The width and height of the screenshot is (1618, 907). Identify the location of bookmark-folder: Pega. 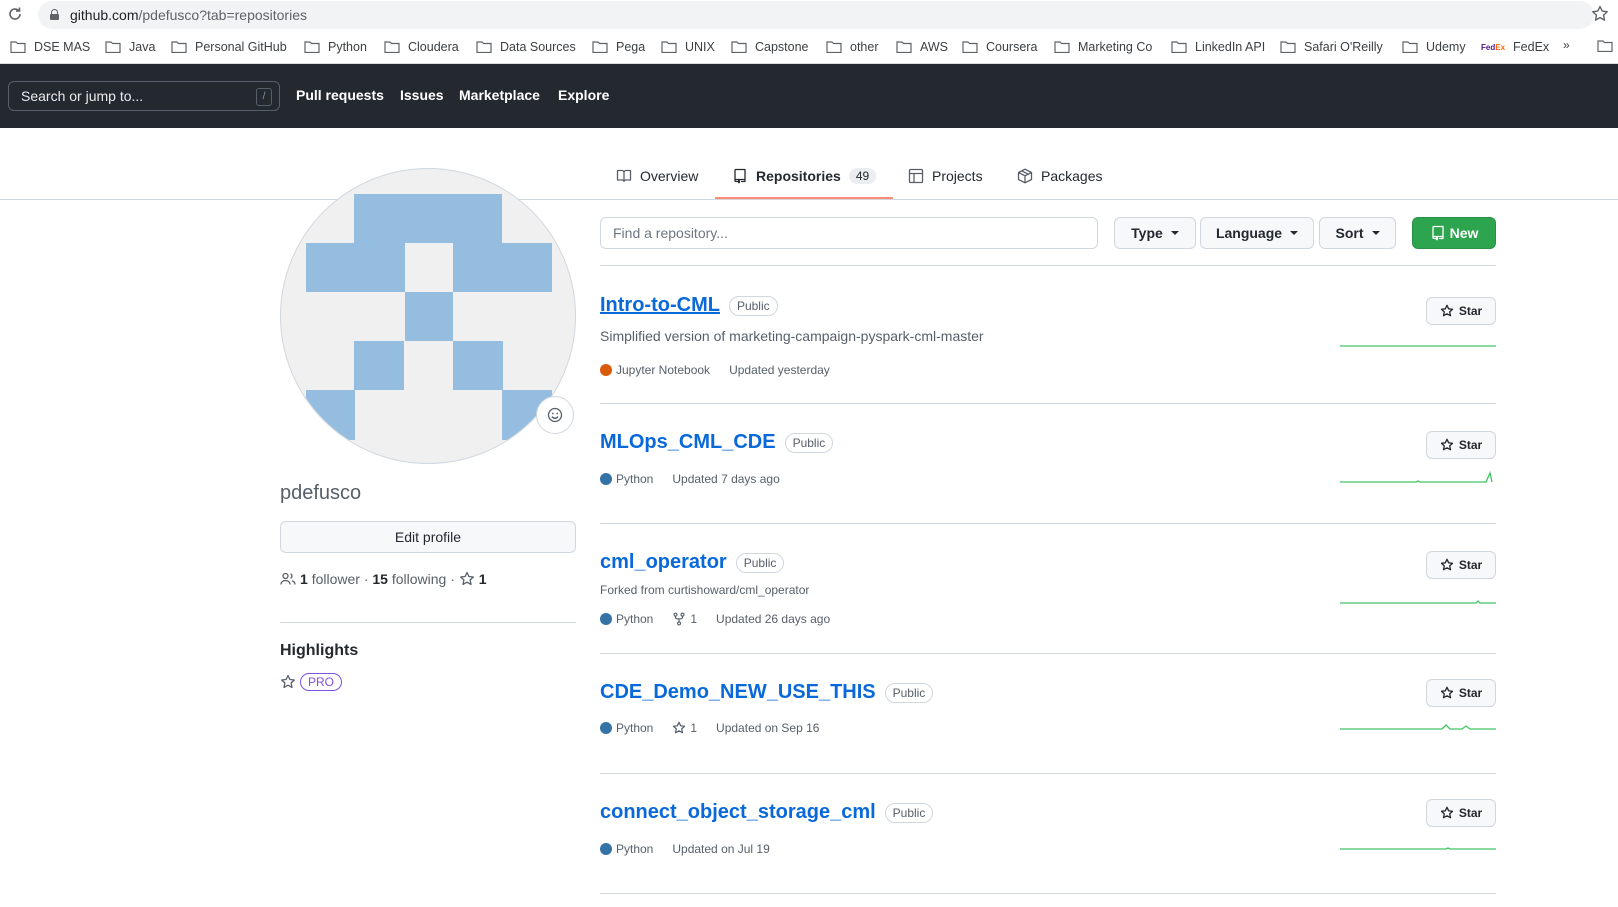
(618, 47).